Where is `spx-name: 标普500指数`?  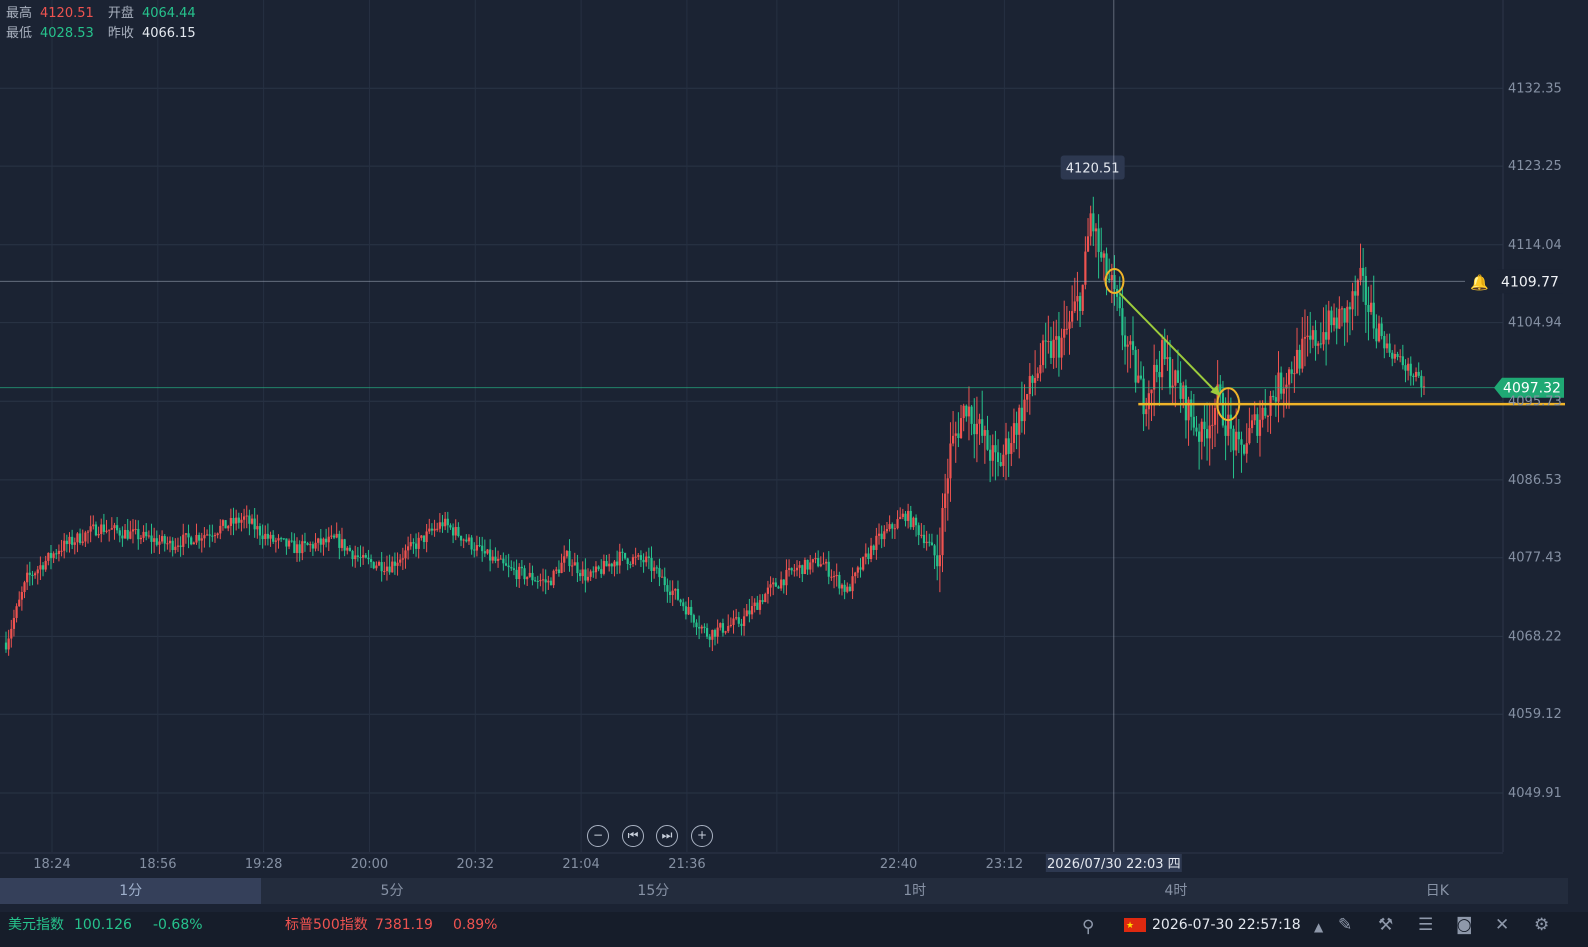
spx-name: 标普500指数 is located at coordinates (326, 925).